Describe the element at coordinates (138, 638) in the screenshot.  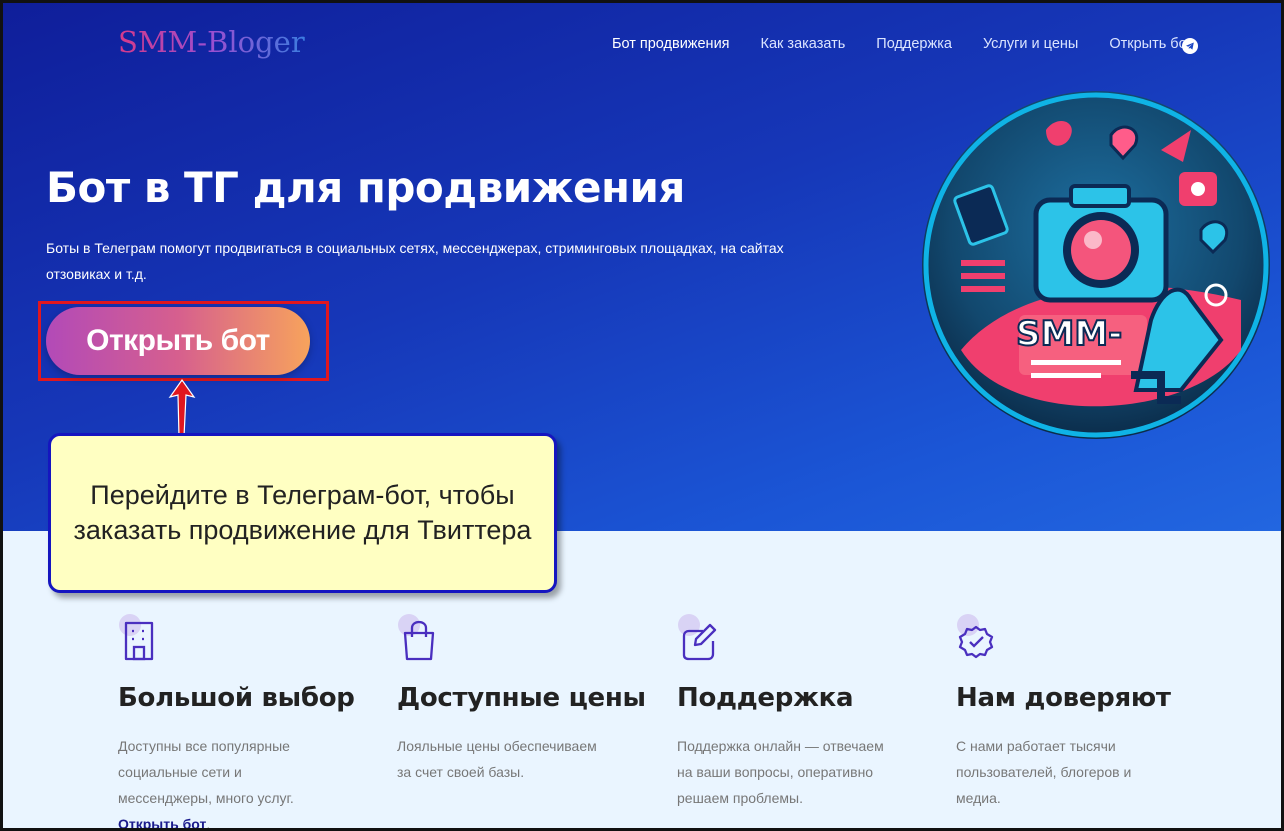
I see `building-icon` at that location.